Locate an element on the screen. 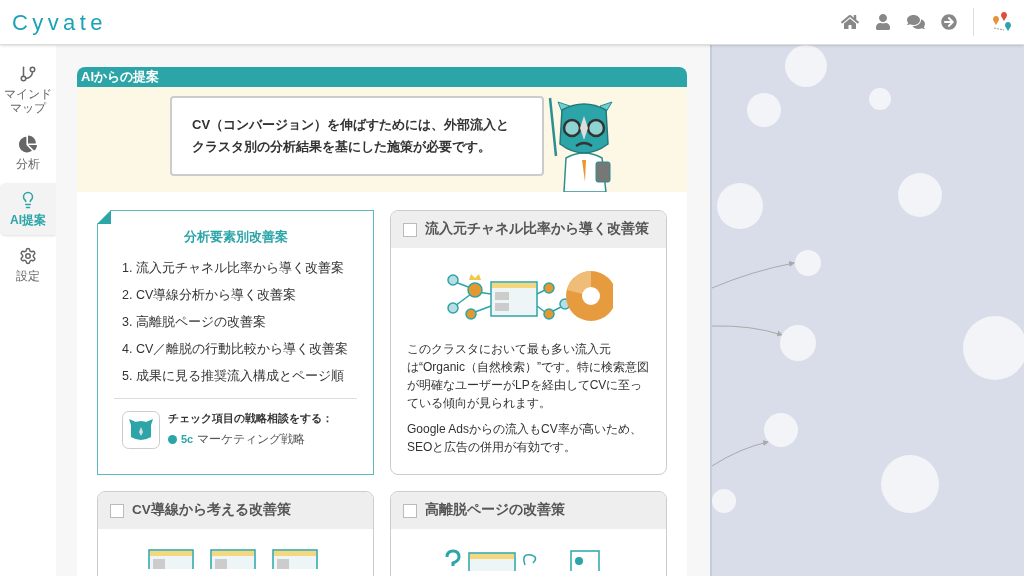 This screenshot has width=1024, height=576. consult-label: チェック項目の戦略相談をする： is located at coordinates (250, 418).